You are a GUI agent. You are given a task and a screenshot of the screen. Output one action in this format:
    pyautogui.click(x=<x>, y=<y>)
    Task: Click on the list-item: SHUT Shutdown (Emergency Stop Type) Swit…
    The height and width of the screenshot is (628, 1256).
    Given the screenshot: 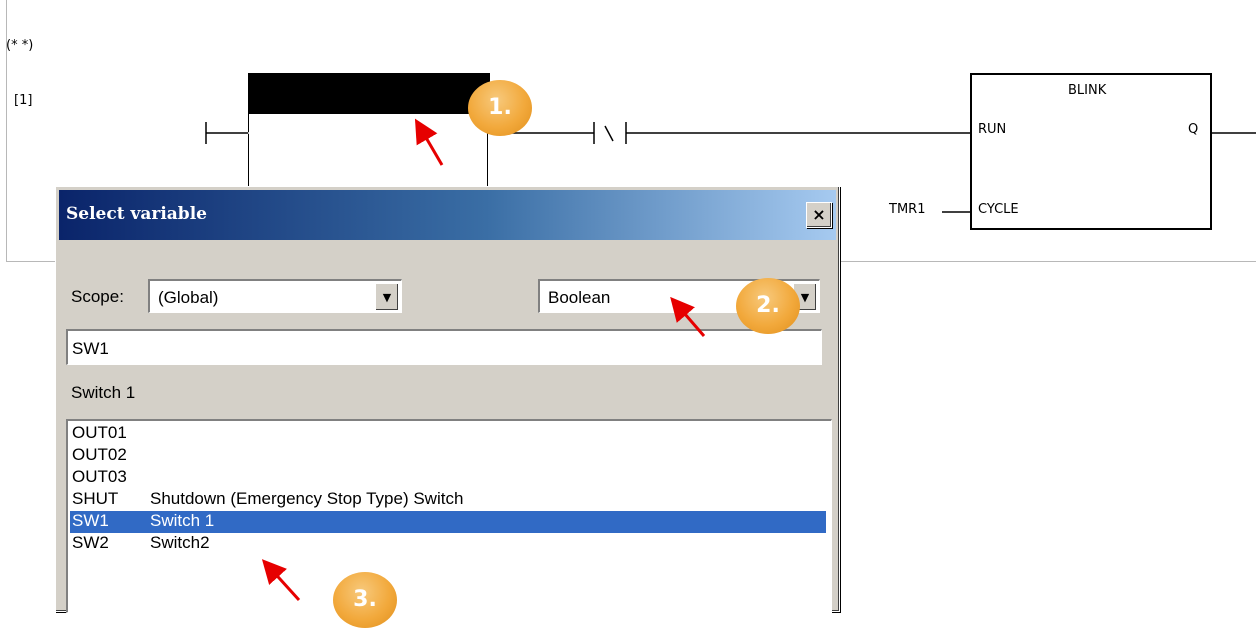 What is the action you would take?
    pyautogui.click(x=448, y=500)
    